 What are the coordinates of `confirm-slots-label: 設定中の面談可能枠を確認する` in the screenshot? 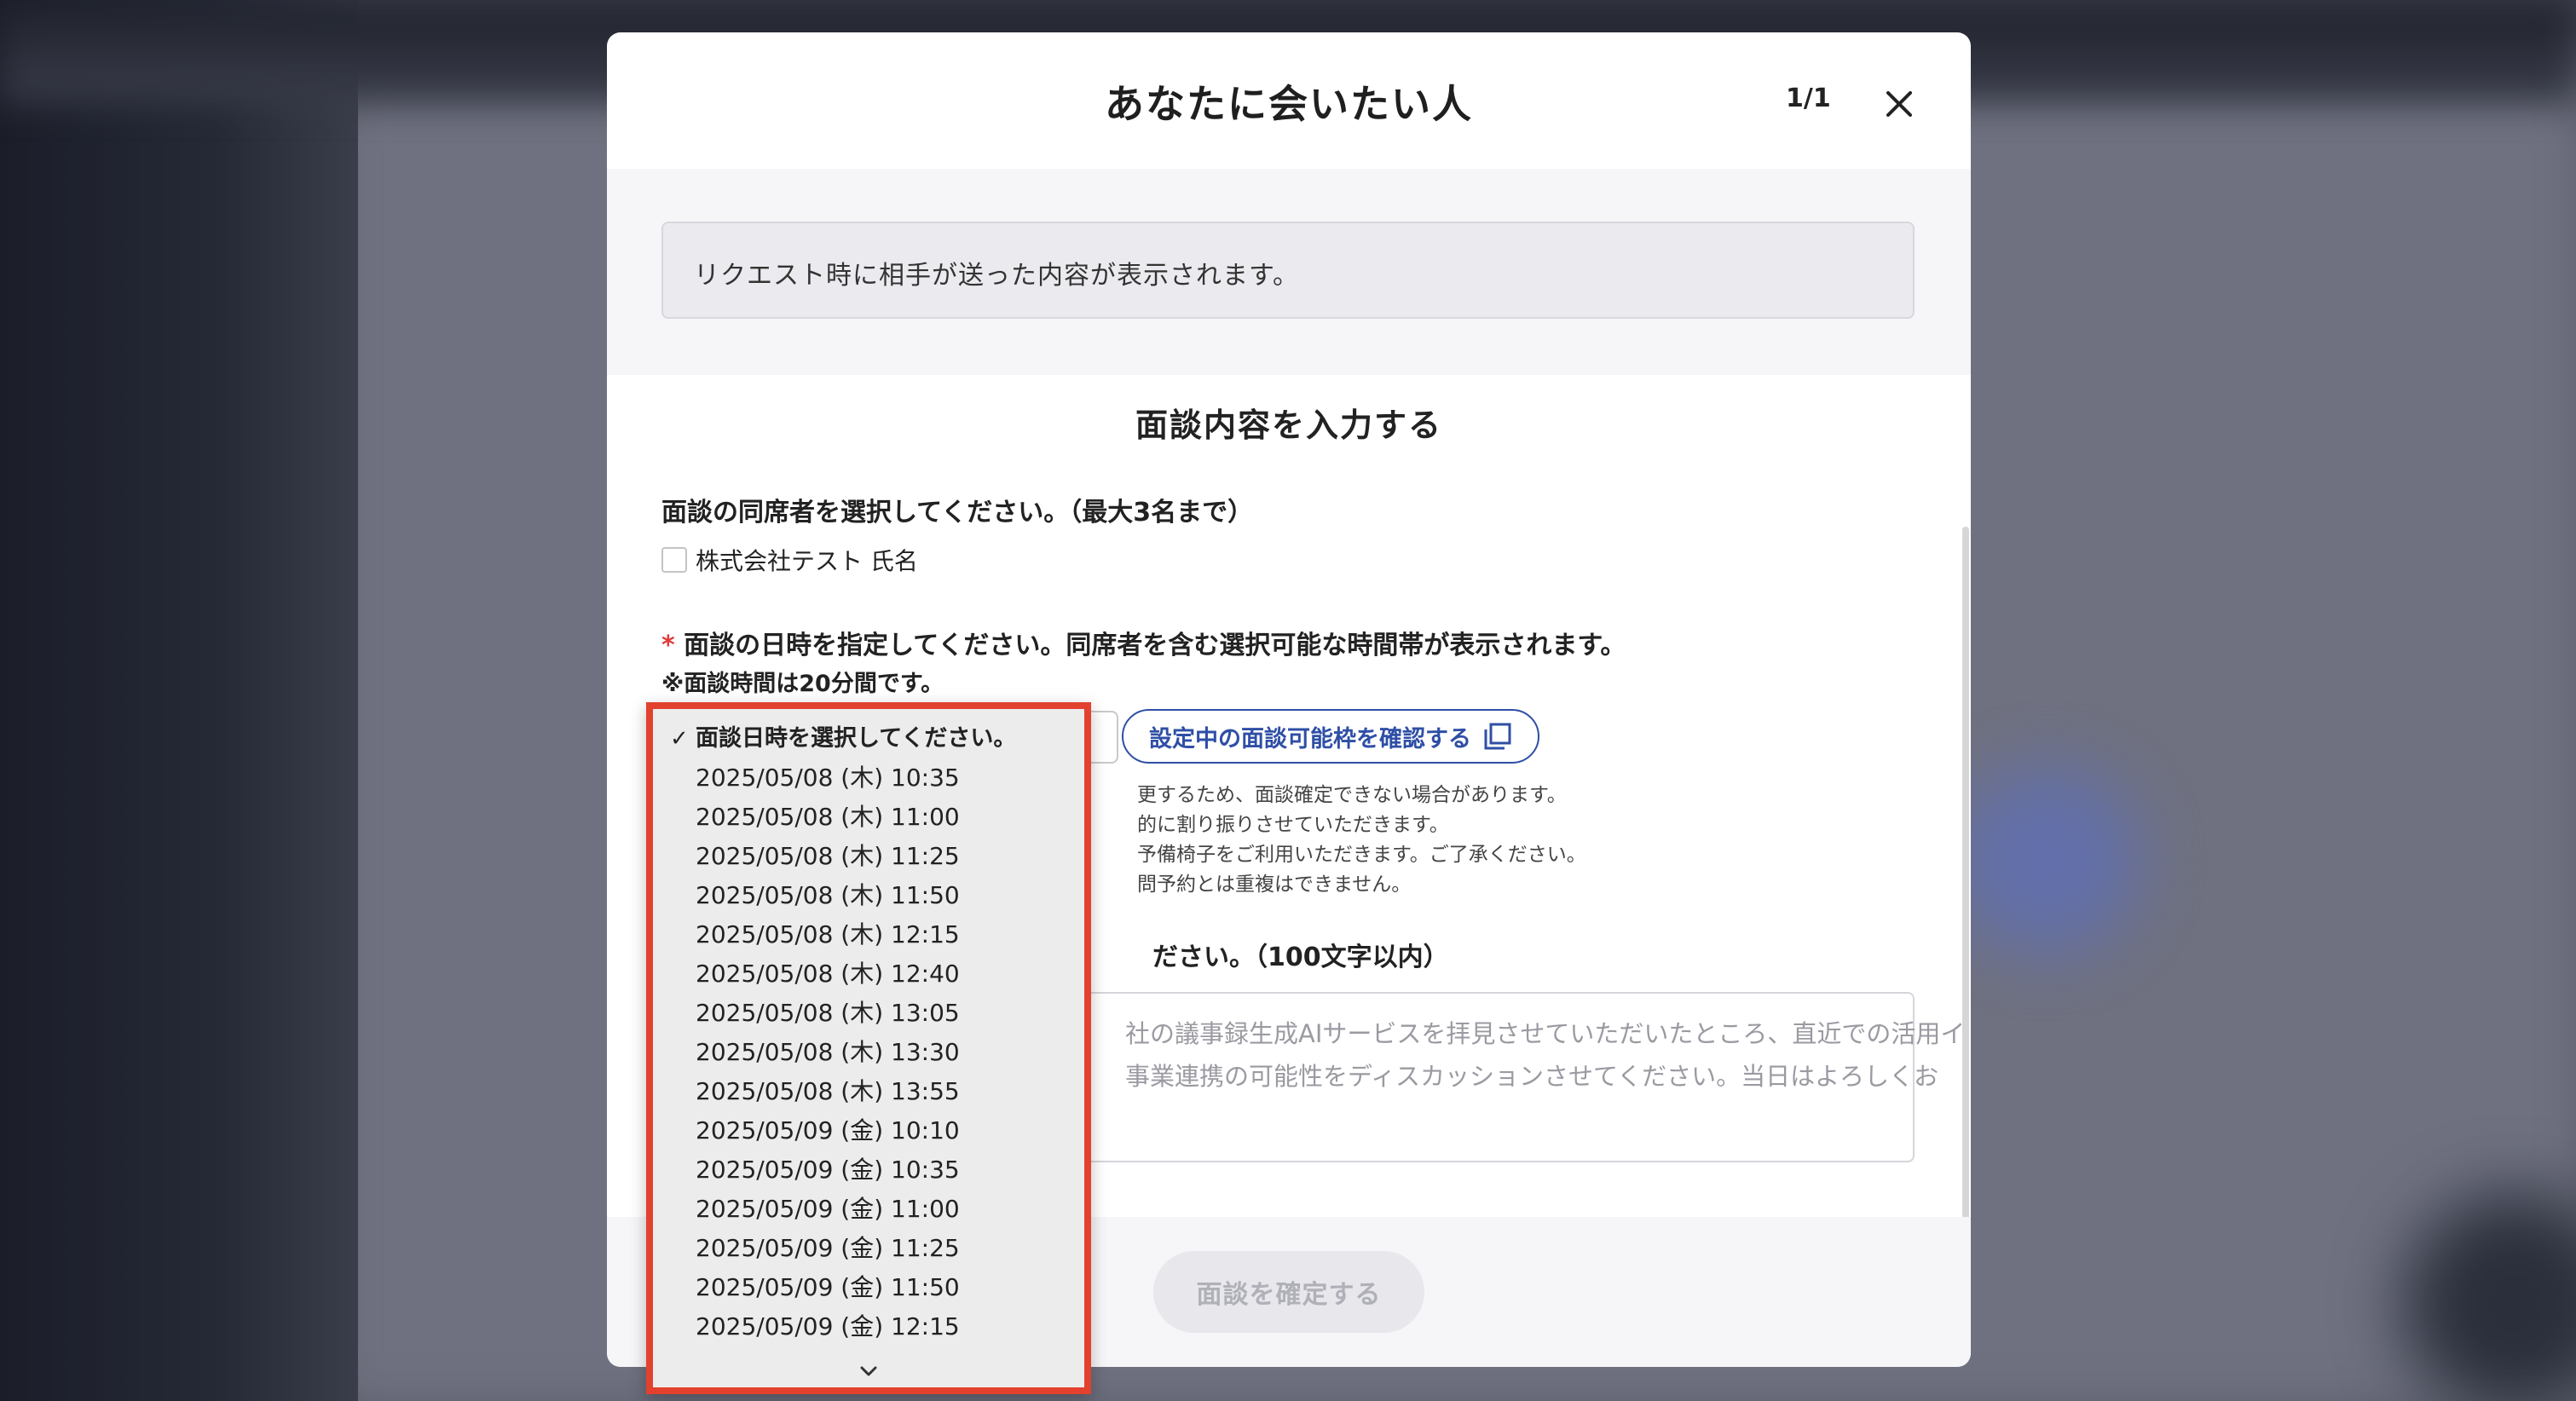 It's located at (1310, 738).